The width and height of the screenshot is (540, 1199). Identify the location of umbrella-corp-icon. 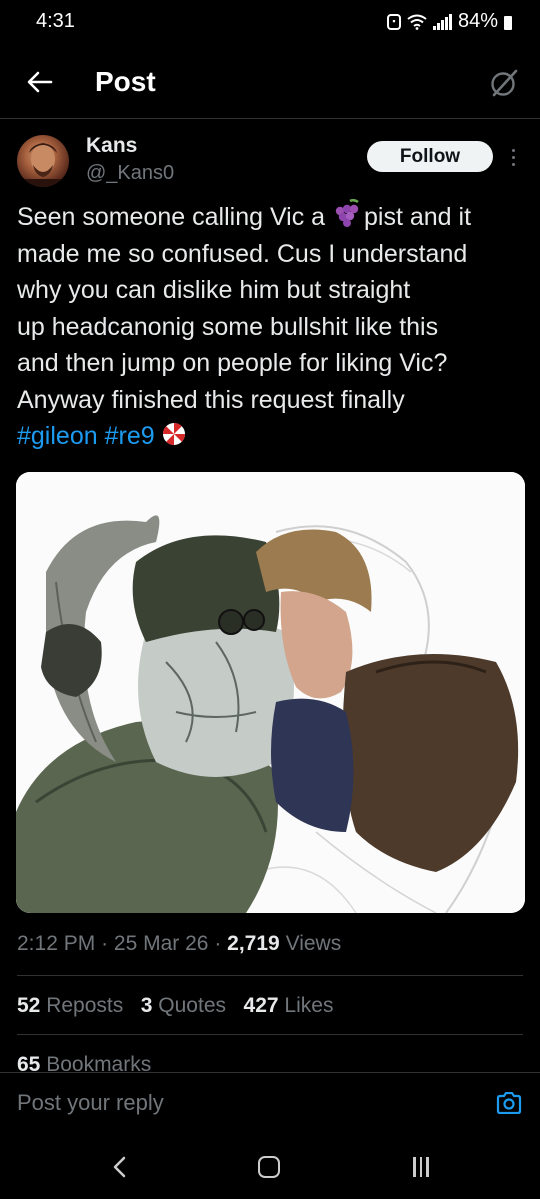
(173, 434).